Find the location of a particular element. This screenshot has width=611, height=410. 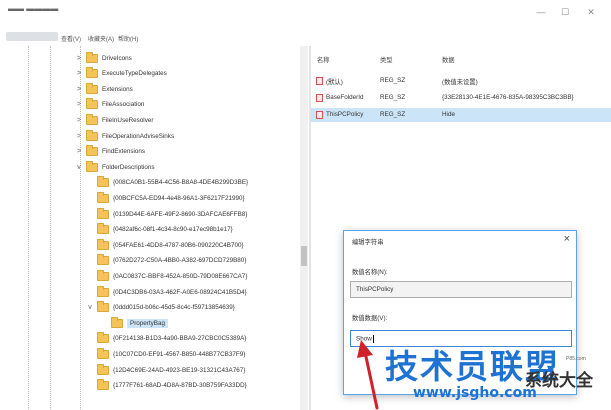

column-header-name: 名称 is located at coordinates (323, 59).